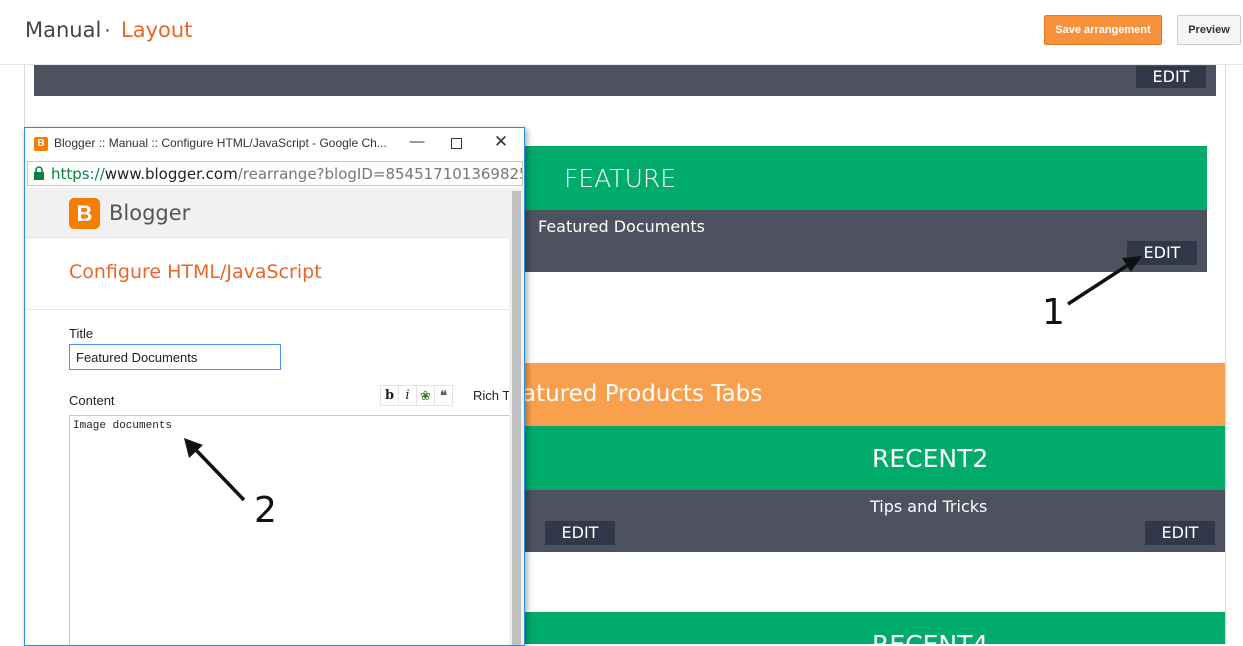 The width and height of the screenshot is (1243, 646). I want to click on annotation-marker-1: 1, so click(1053, 312).